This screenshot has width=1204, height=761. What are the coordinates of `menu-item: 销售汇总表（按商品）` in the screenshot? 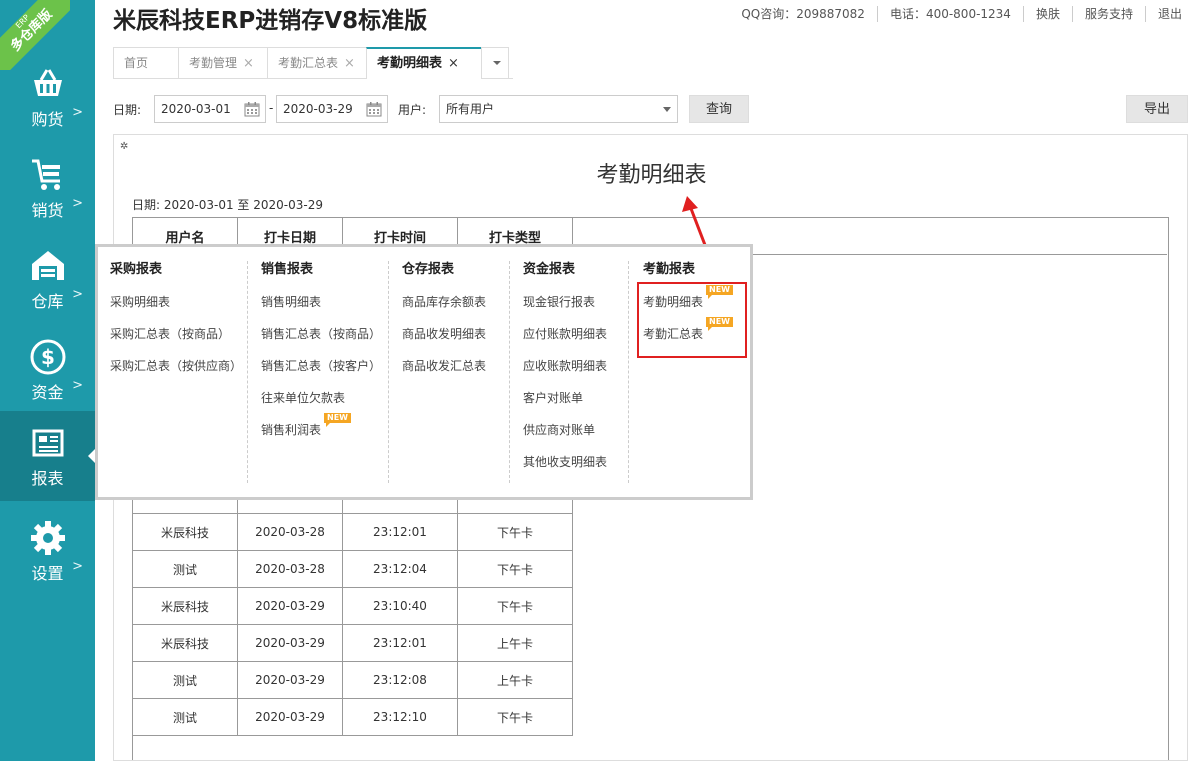 It's located at (324, 341).